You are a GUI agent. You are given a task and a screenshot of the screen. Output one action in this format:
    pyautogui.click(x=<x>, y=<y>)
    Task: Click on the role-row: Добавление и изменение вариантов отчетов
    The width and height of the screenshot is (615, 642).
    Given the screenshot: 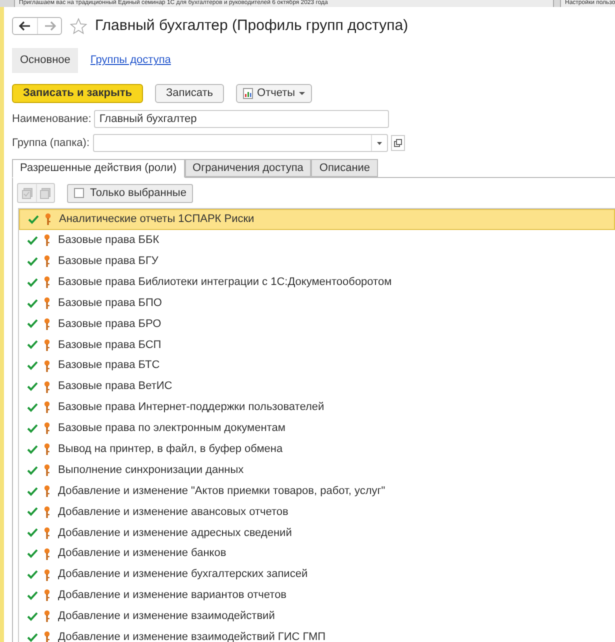 What is the action you would take?
    pyautogui.click(x=317, y=595)
    